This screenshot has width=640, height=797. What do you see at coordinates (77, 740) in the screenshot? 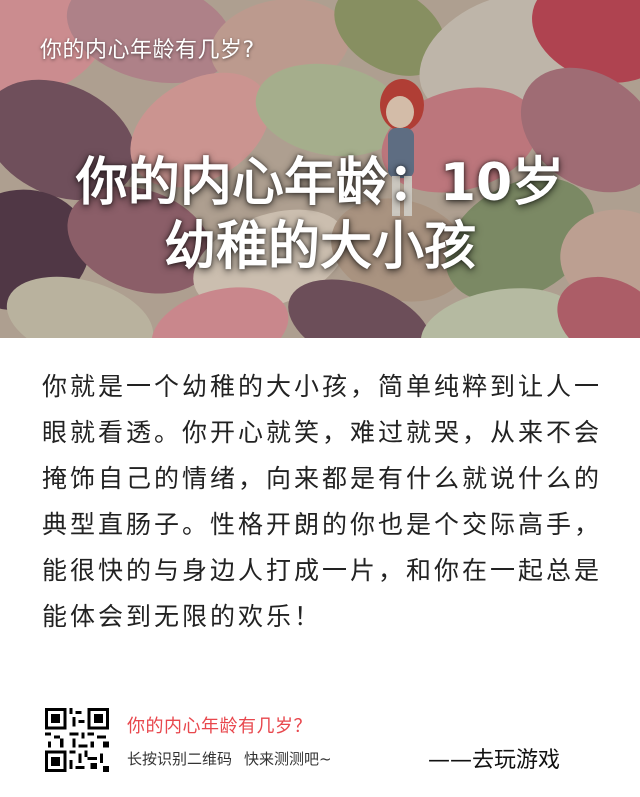
I see `qr-code-icon` at bounding box center [77, 740].